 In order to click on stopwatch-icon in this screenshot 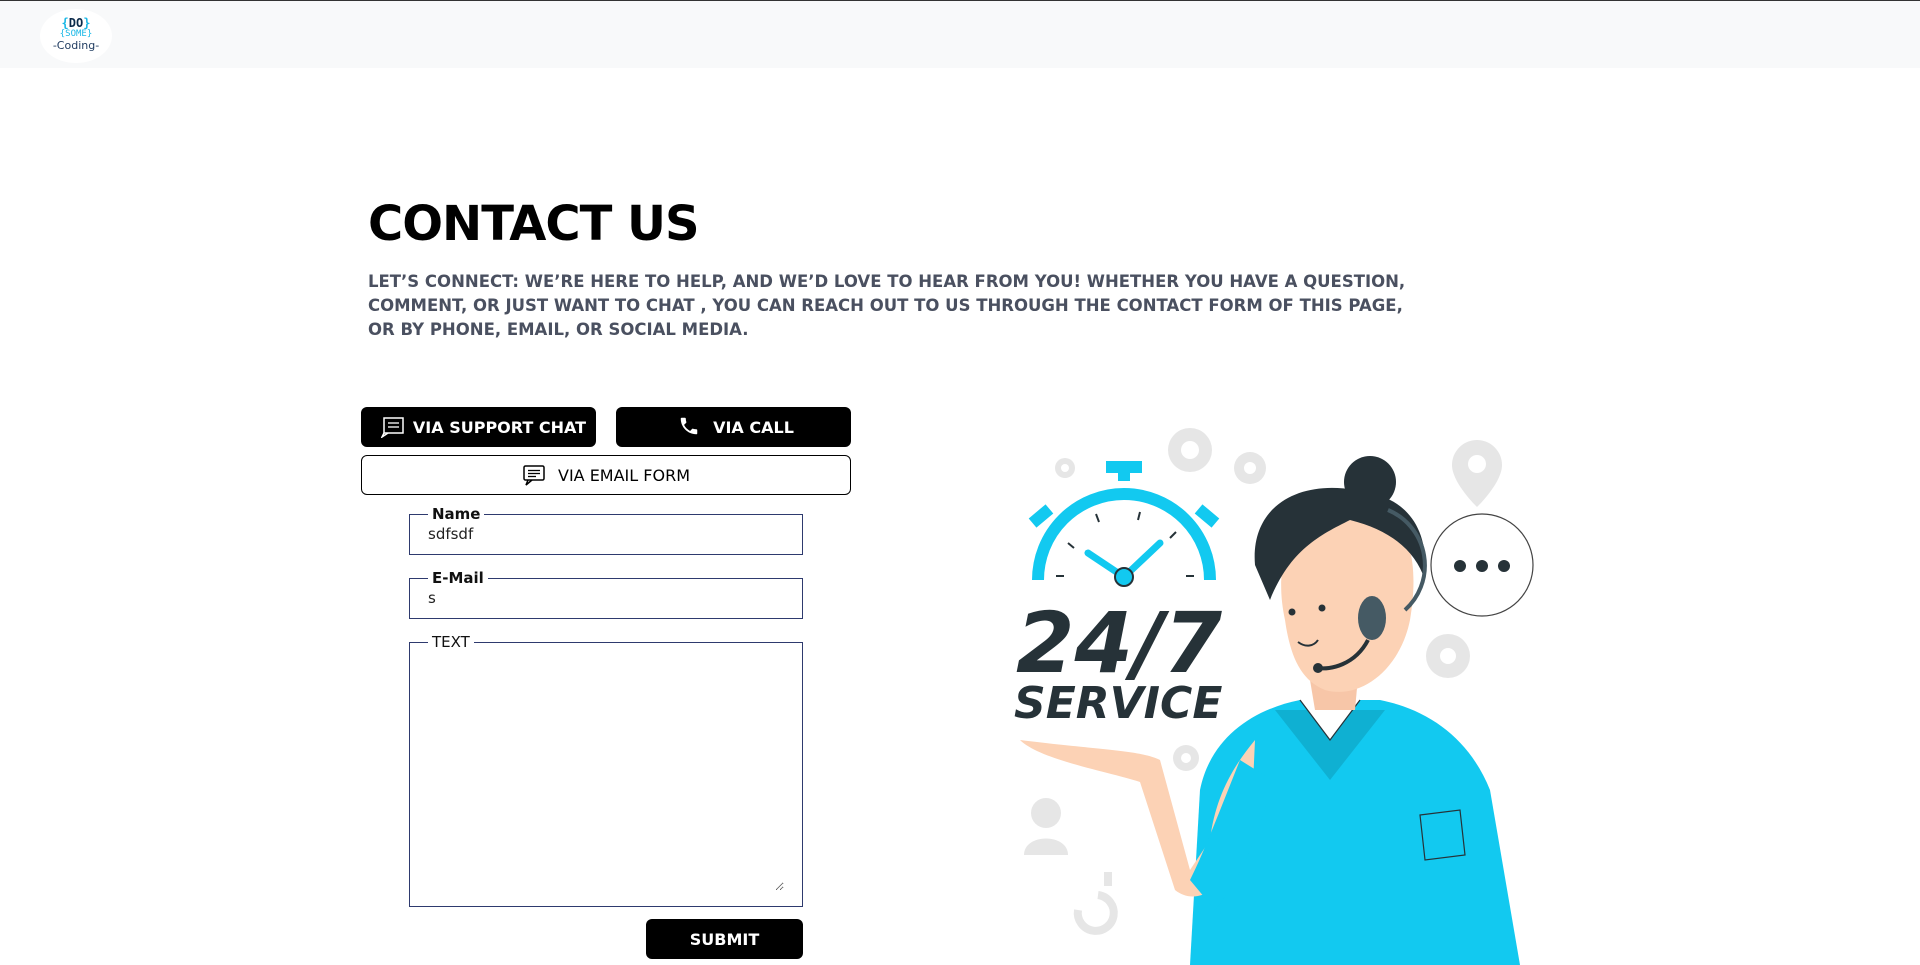, I will do `click(1124, 524)`.